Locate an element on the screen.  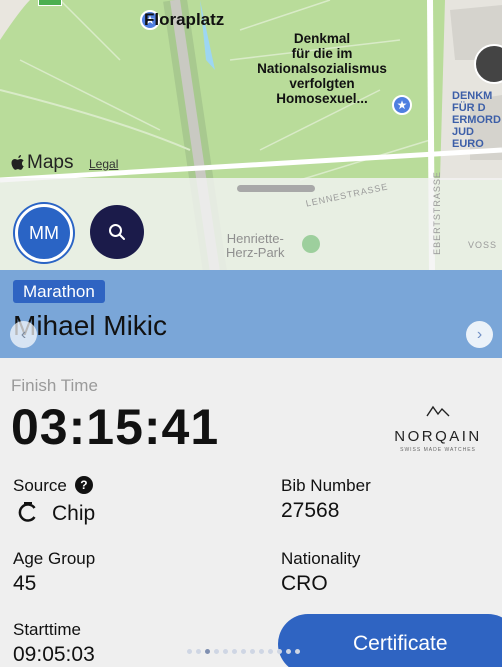
star-icon: ★ is located at coordinates (402, 105).